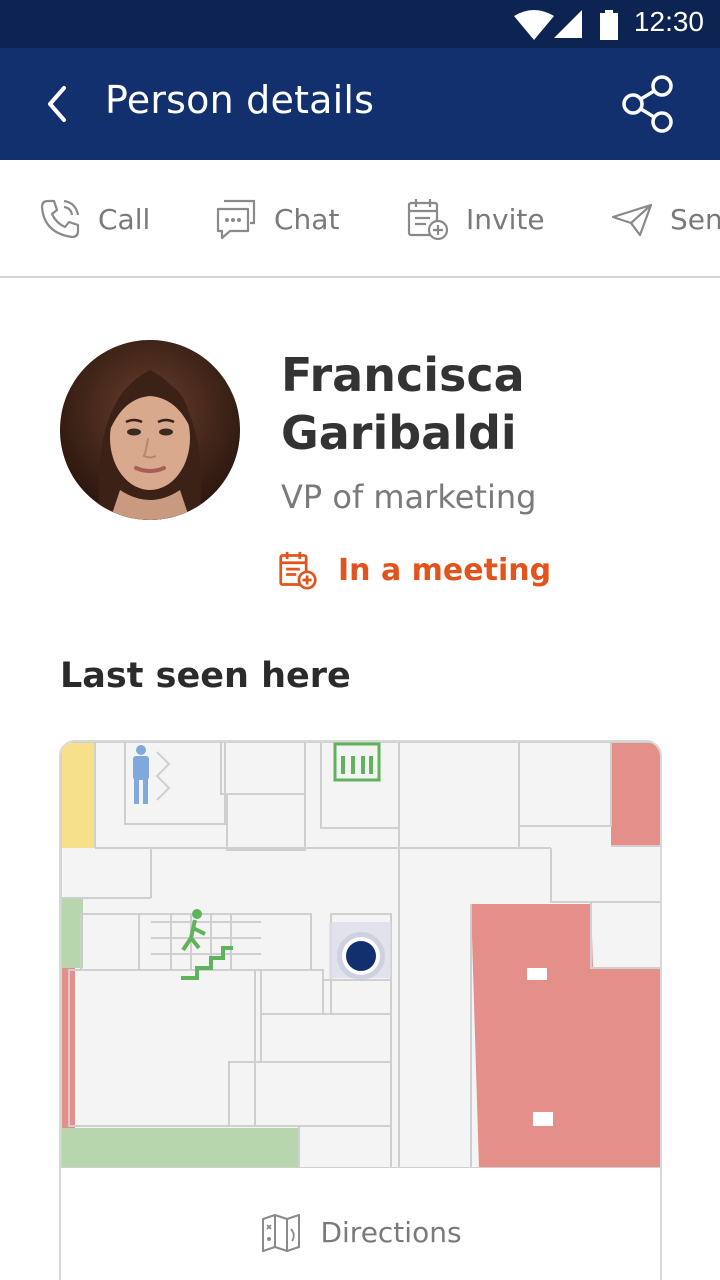 The height and width of the screenshot is (1280, 720). What do you see at coordinates (307, 219) in the screenshot?
I see `chat-label: Chat` at bounding box center [307, 219].